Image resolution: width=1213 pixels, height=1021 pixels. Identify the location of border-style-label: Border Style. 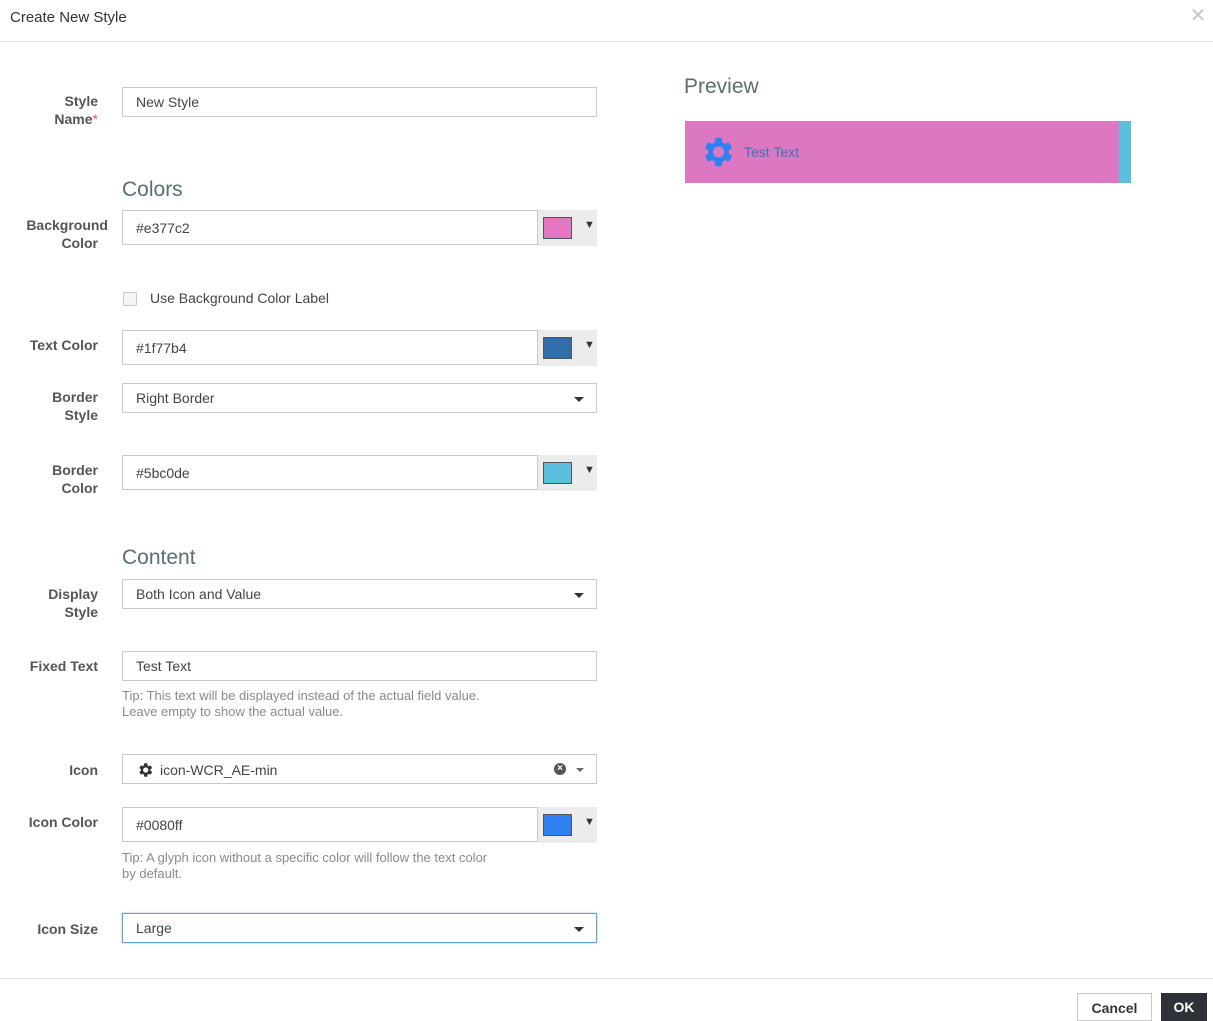
(49, 406).